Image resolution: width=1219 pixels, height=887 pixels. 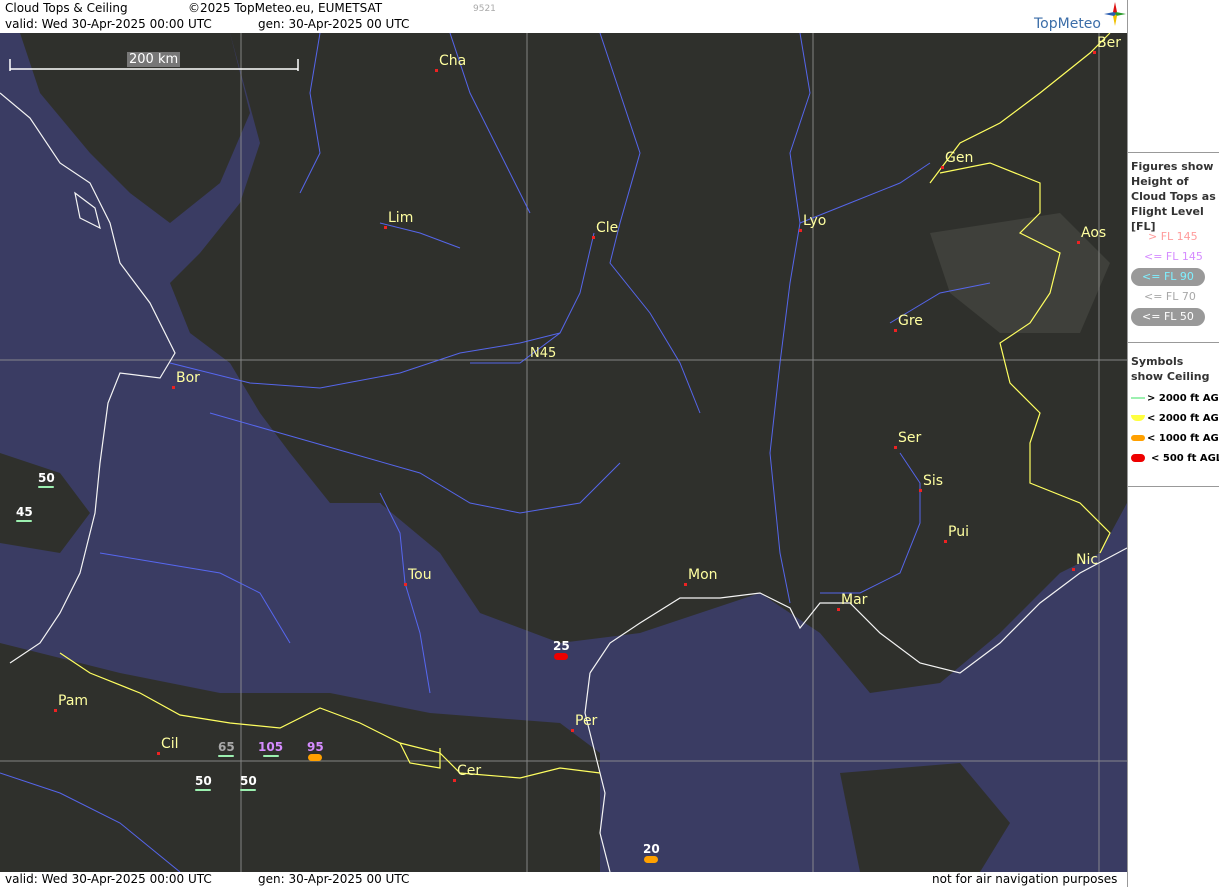 I want to click on legend-fl-le145: <= FL 145, so click(x=1173, y=256).